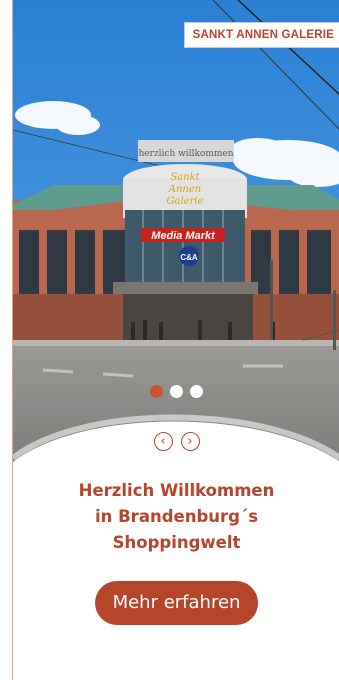 This screenshot has width=339, height=680. What do you see at coordinates (184, 189) in the screenshot?
I see `svg-text: Annen` at bounding box center [184, 189].